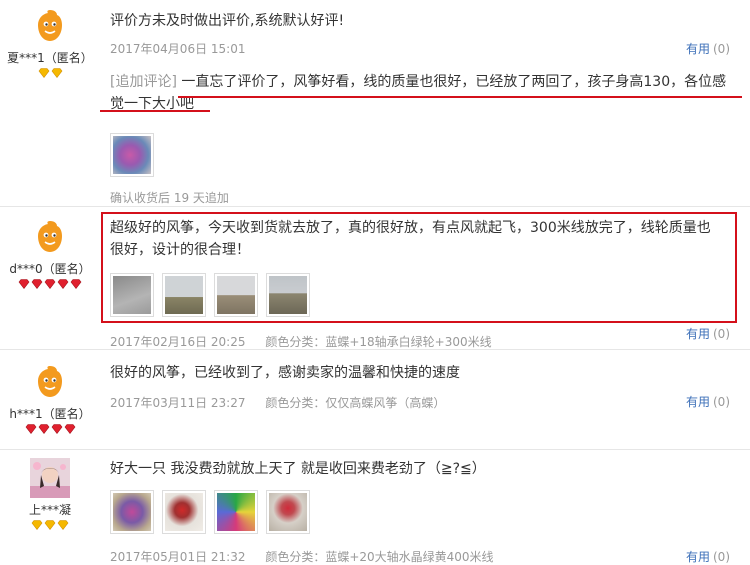  I want to click on reviewer: 夏***1（匿名）, so click(50, 43).